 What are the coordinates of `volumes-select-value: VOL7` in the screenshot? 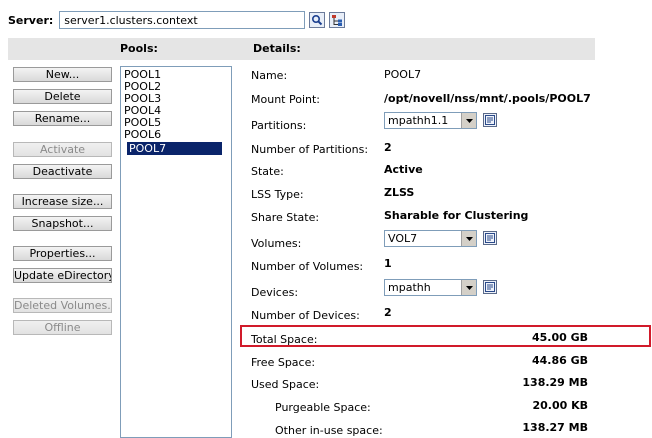 It's located at (403, 238).